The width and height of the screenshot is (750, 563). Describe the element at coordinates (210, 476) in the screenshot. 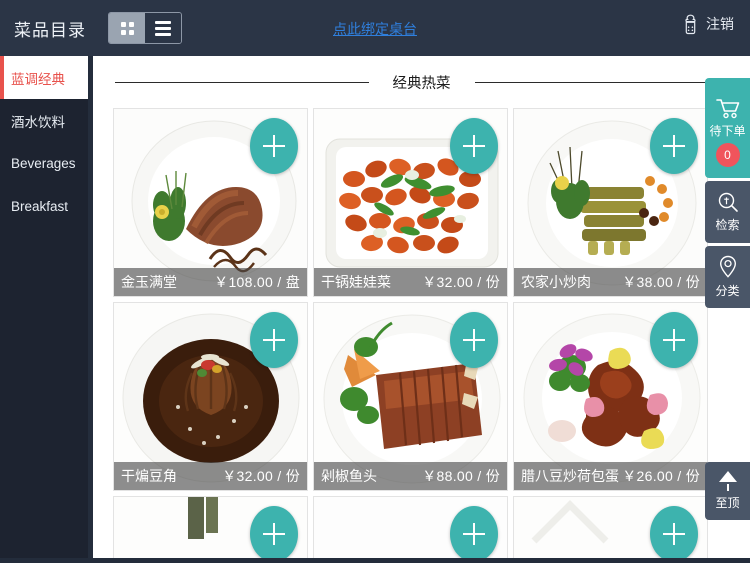

I see `dish-label-bar: 干煸豆角 ￥32.00 / 份` at that location.